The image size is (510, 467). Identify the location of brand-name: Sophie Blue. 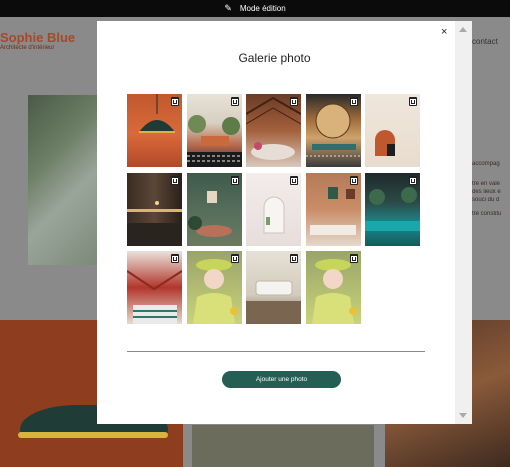
(38, 37).